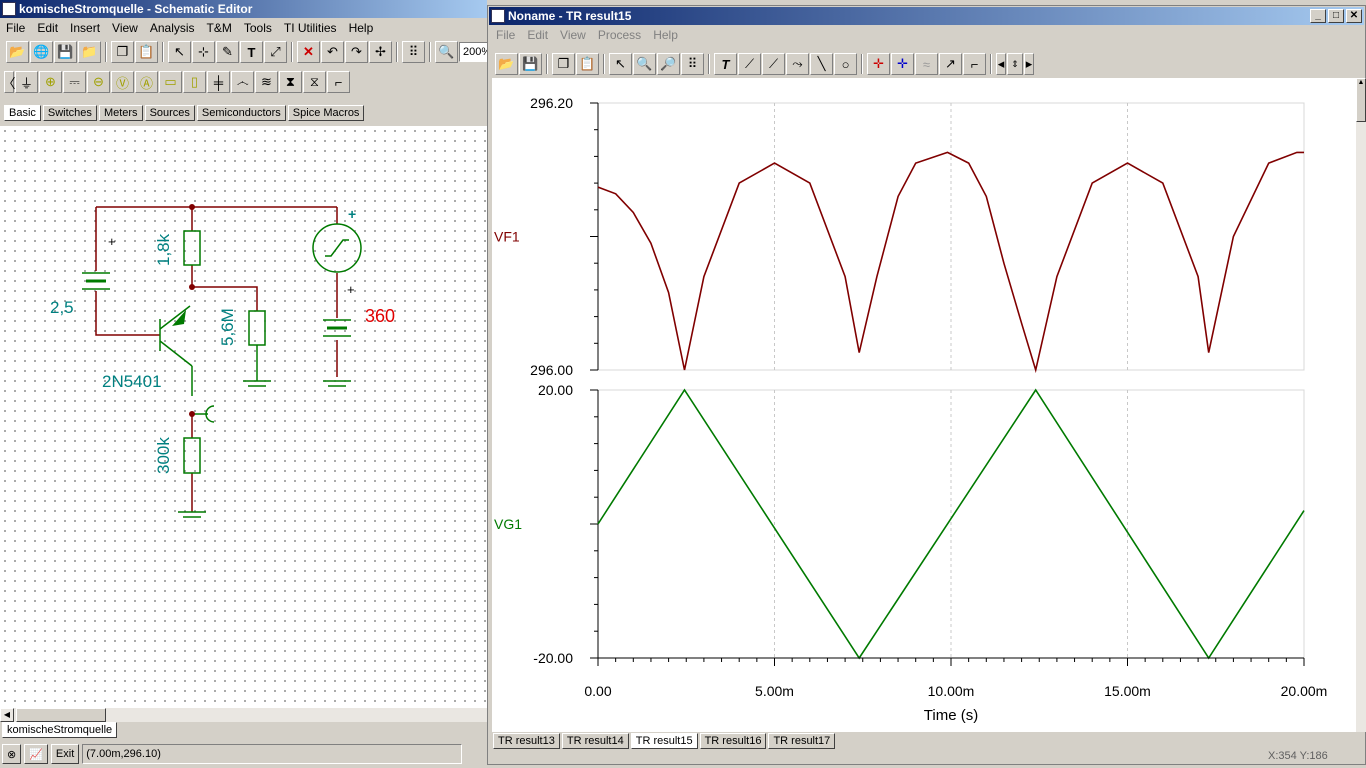 The height and width of the screenshot is (768, 1366). I want to click on voltage-source-icon: ⊕, so click(50, 82).